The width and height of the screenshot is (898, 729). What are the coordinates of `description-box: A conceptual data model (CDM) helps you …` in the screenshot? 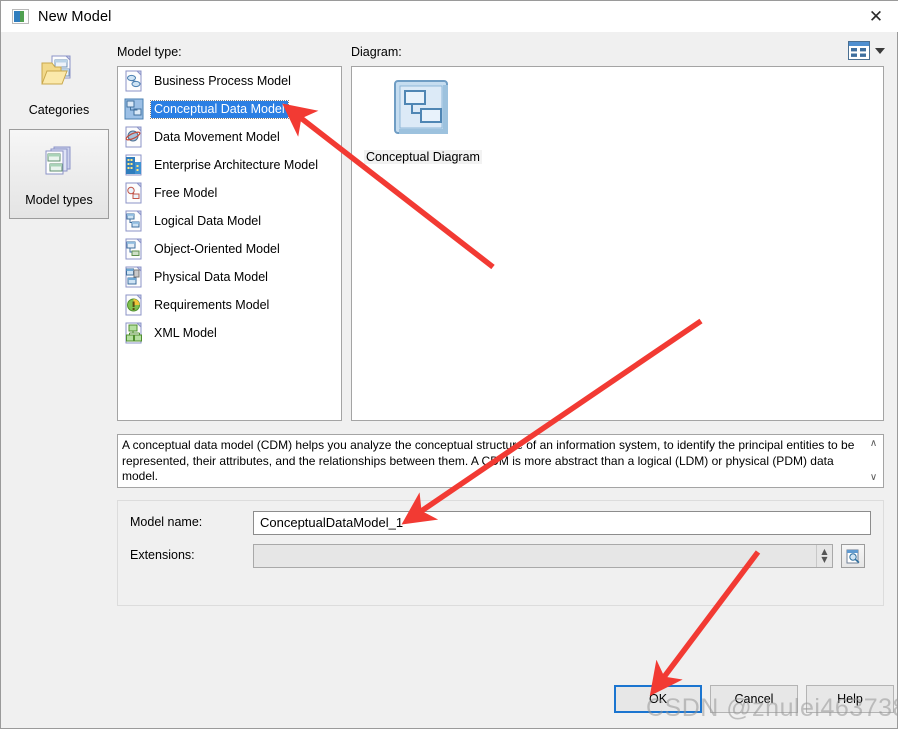 It's located at (500, 461).